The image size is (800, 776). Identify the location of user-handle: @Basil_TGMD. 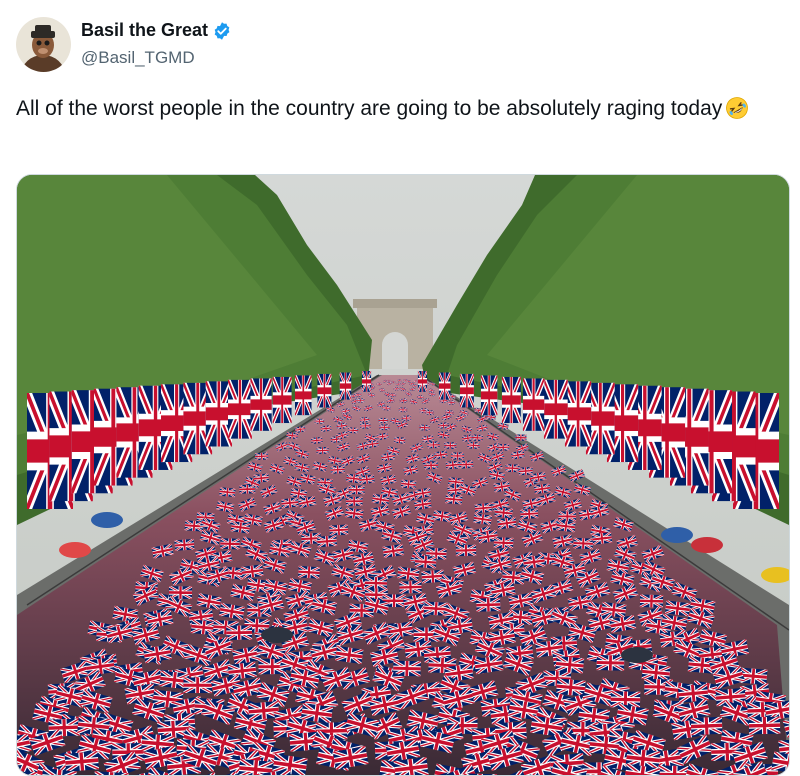
(138, 58).